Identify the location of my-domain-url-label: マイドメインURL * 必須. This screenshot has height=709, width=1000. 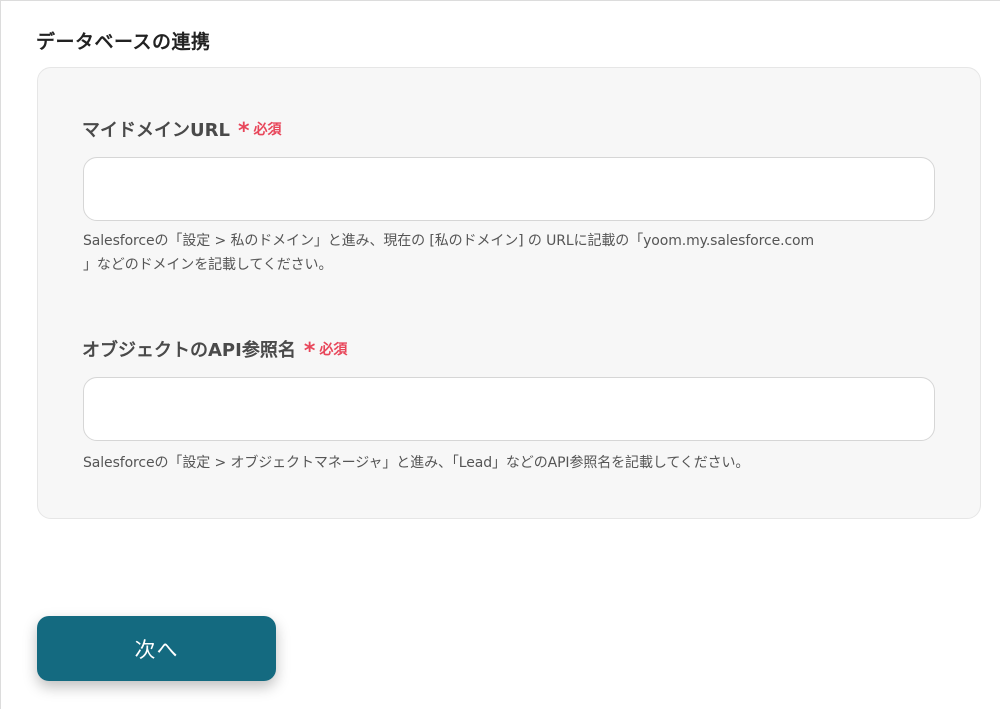
(182, 130).